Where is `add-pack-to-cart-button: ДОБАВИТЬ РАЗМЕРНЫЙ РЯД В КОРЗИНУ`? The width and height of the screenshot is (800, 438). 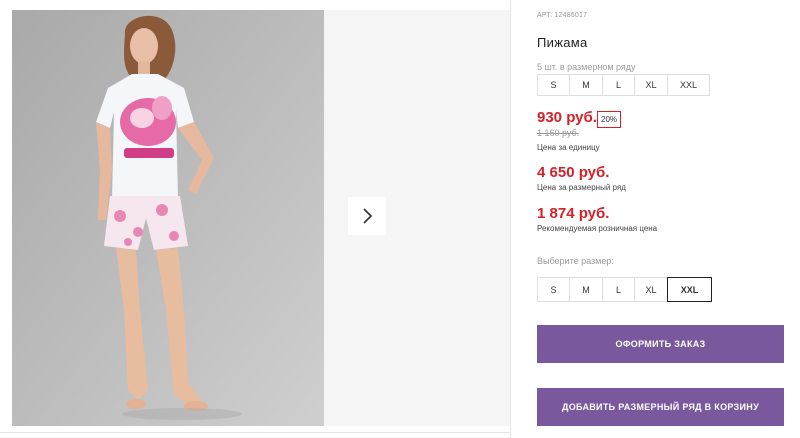 add-pack-to-cart-button: ДОБАВИТЬ РАЗМЕРНЫЙ РЯД В КОРЗИНУ is located at coordinates (660, 407).